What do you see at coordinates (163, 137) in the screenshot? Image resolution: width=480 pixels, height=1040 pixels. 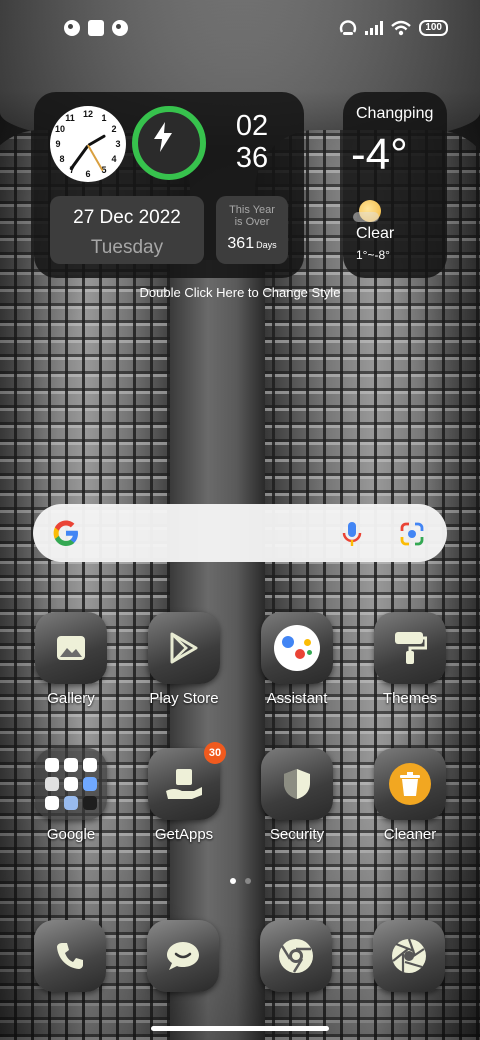 I see `lightning-icon` at bounding box center [163, 137].